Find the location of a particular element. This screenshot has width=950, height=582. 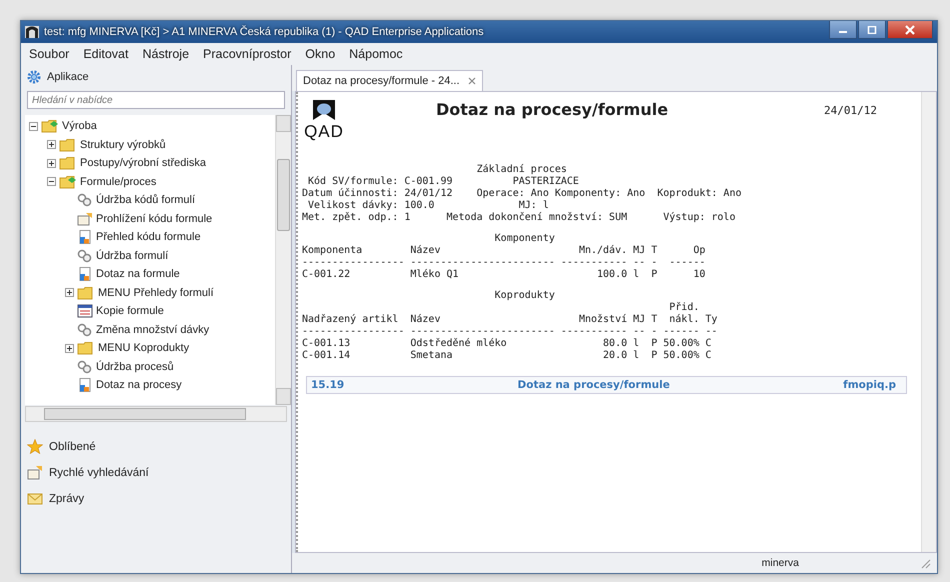

menu-item: Okno is located at coordinates (320, 54).